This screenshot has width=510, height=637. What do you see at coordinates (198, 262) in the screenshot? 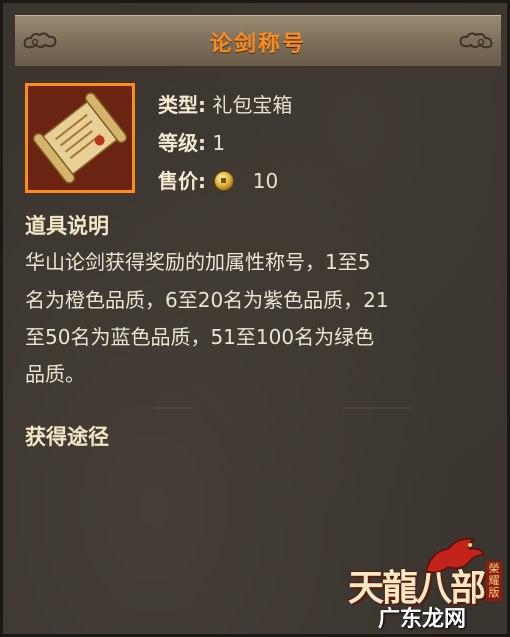
I see `description-line: 华山论剑获得奖励的加属性称号，1至5` at bounding box center [198, 262].